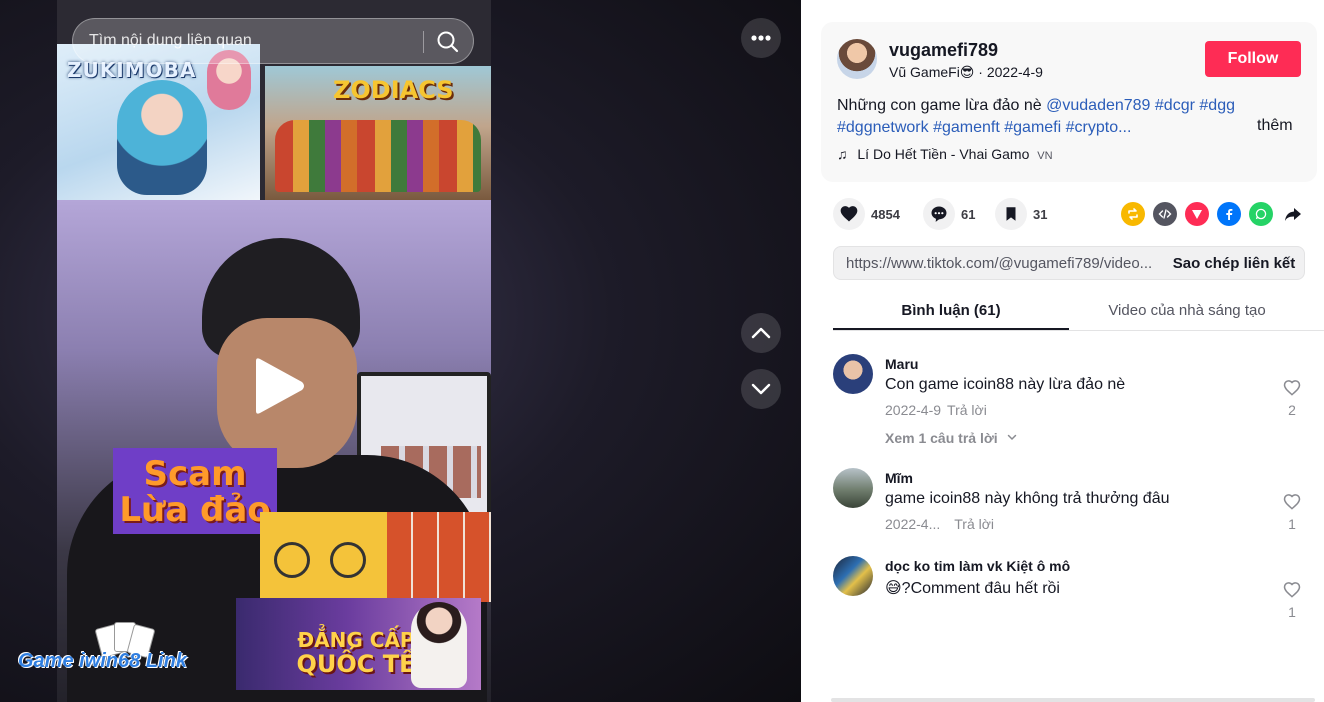 This screenshot has width=1324, height=702. What do you see at coordinates (968, 214) in the screenshot?
I see `comment-count: 61` at bounding box center [968, 214].